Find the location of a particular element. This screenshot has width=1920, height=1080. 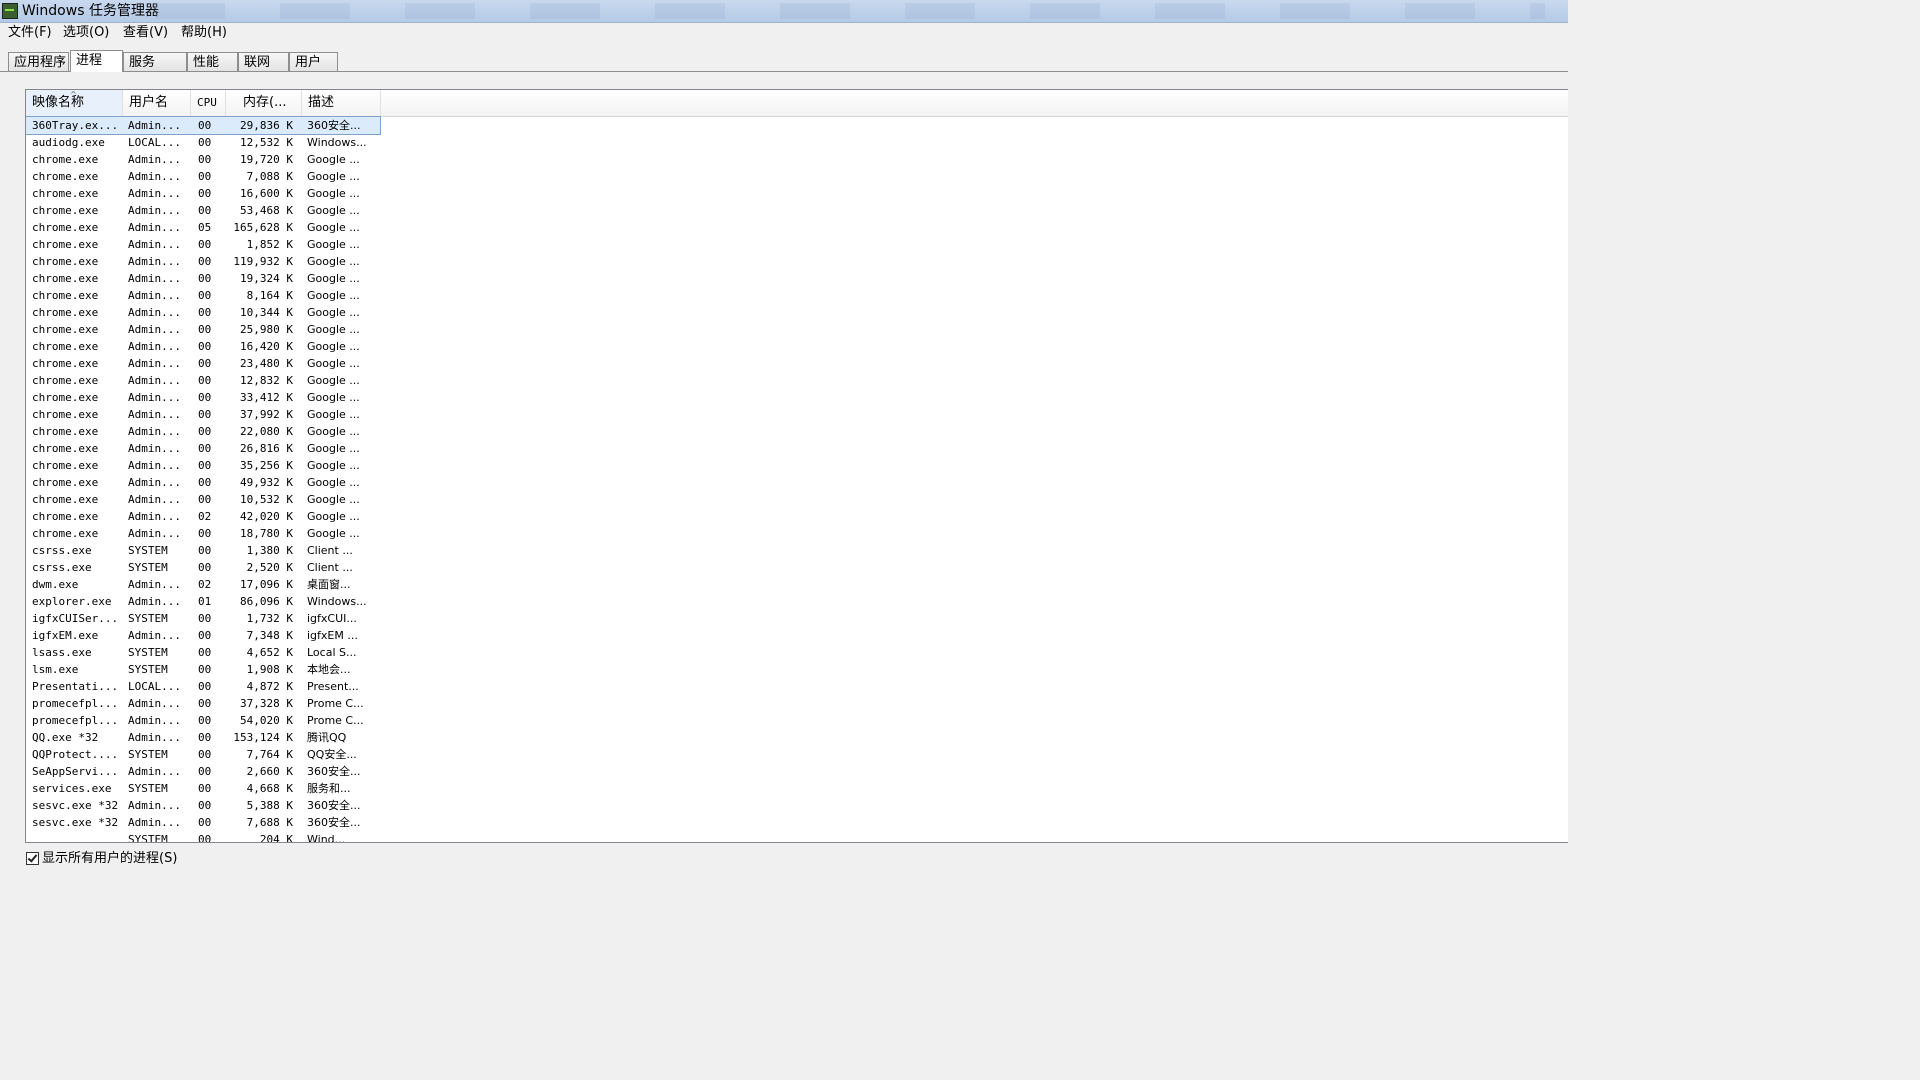

process-memory: 8,164 K is located at coordinates (269, 295).